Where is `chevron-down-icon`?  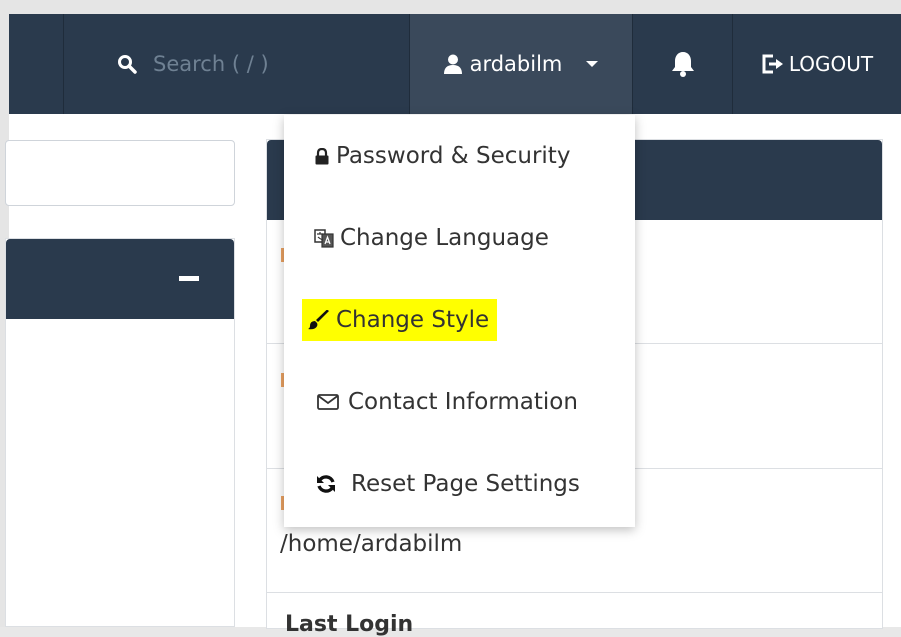 chevron-down-icon is located at coordinates (592, 64).